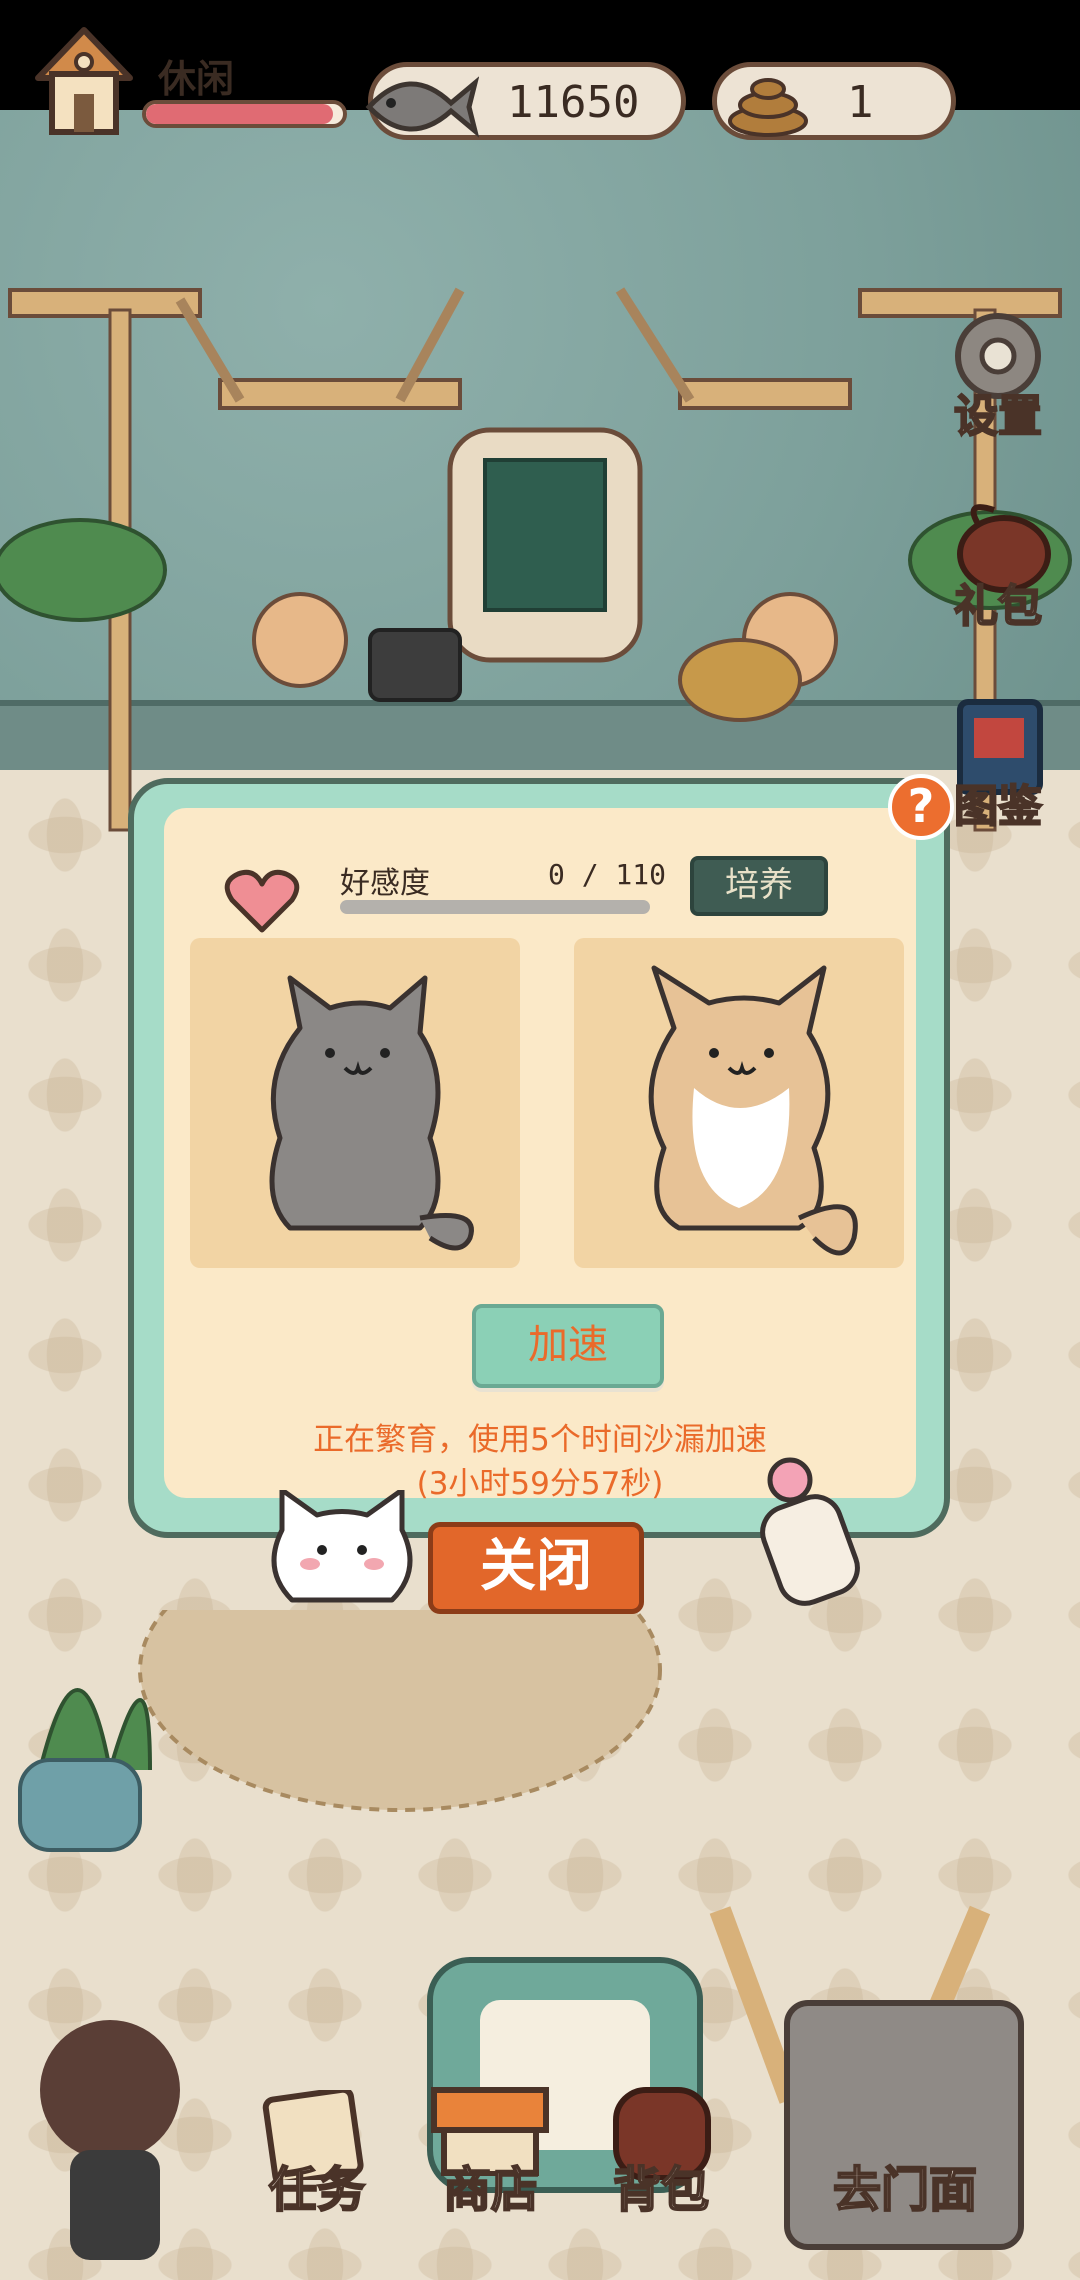  I want to click on cat-mascot-decoration, so click(342, 1546).